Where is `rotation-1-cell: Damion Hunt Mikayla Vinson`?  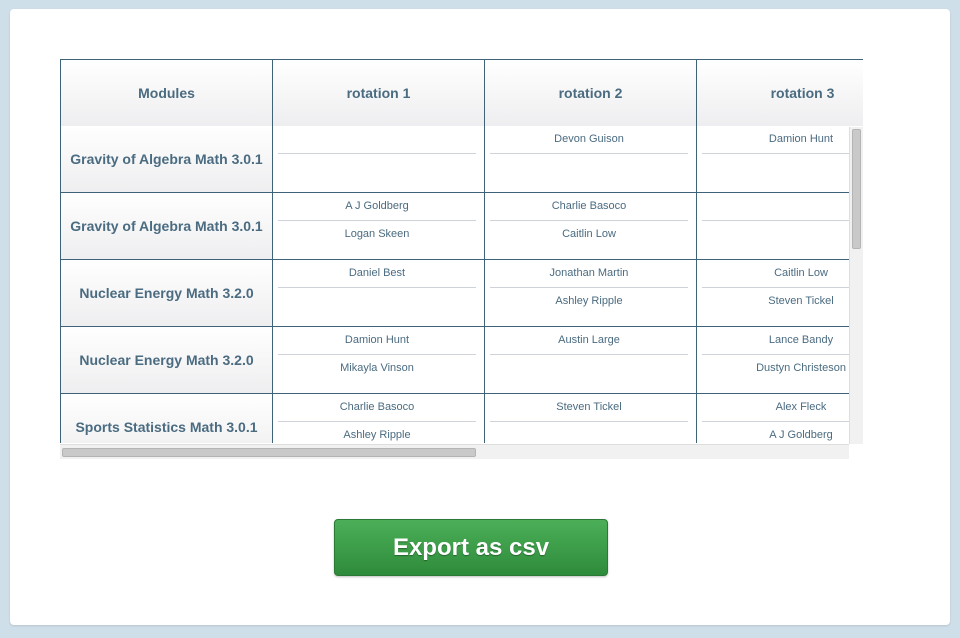
rotation-1-cell: Damion Hunt Mikayla Vinson is located at coordinates (378, 360).